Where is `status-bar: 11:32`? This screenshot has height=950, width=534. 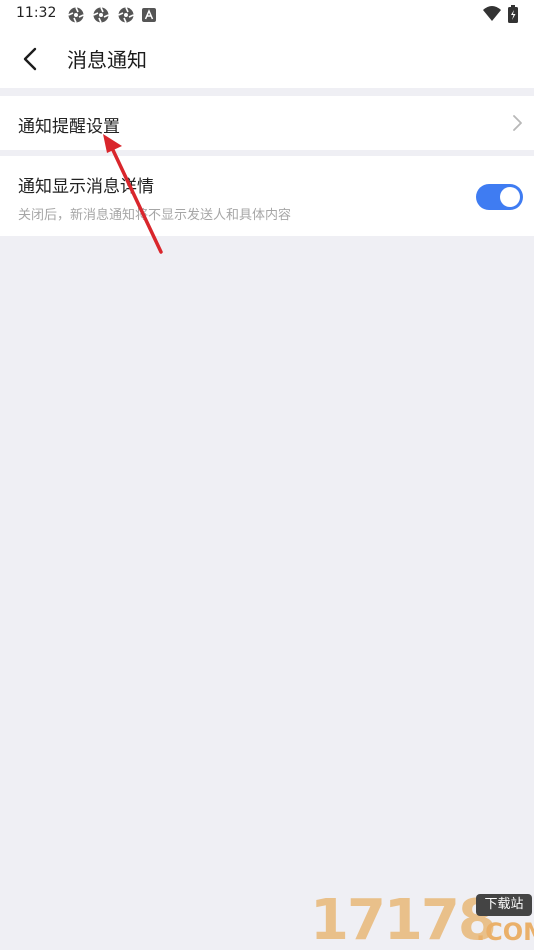
status-bar: 11:32 is located at coordinates (267, 14).